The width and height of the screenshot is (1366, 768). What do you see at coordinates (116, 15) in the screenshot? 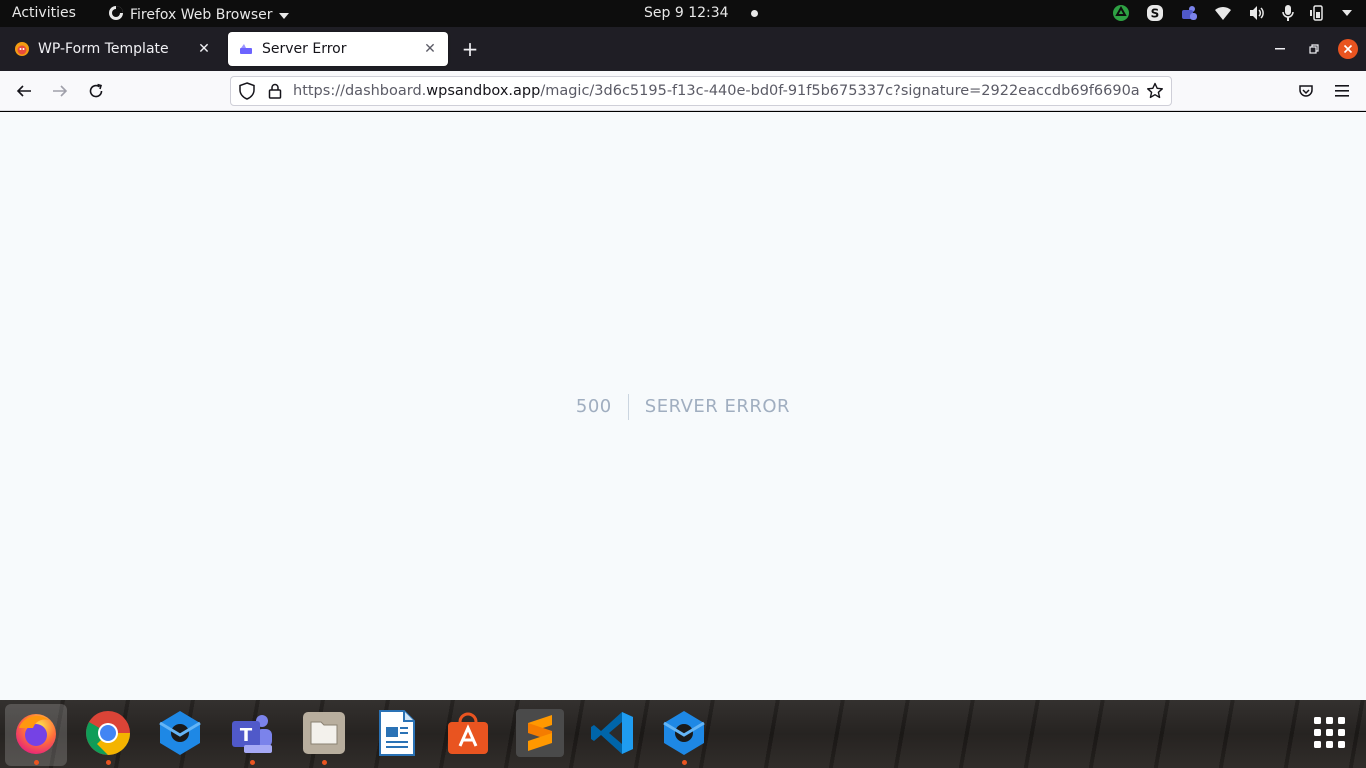
I see `firefox-small-icon` at bounding box center [116, 15].